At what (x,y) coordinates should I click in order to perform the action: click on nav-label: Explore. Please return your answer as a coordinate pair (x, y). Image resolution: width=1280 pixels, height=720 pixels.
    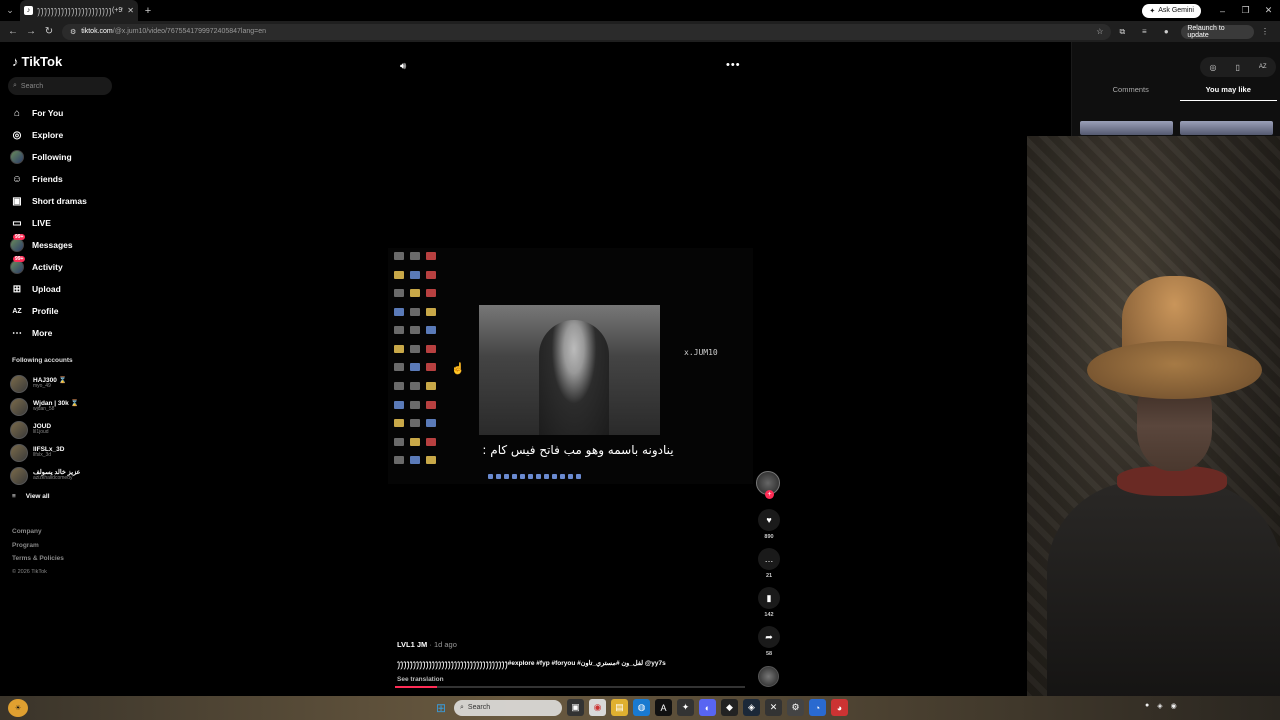
    Looking at the image, I should click on (48, 135).